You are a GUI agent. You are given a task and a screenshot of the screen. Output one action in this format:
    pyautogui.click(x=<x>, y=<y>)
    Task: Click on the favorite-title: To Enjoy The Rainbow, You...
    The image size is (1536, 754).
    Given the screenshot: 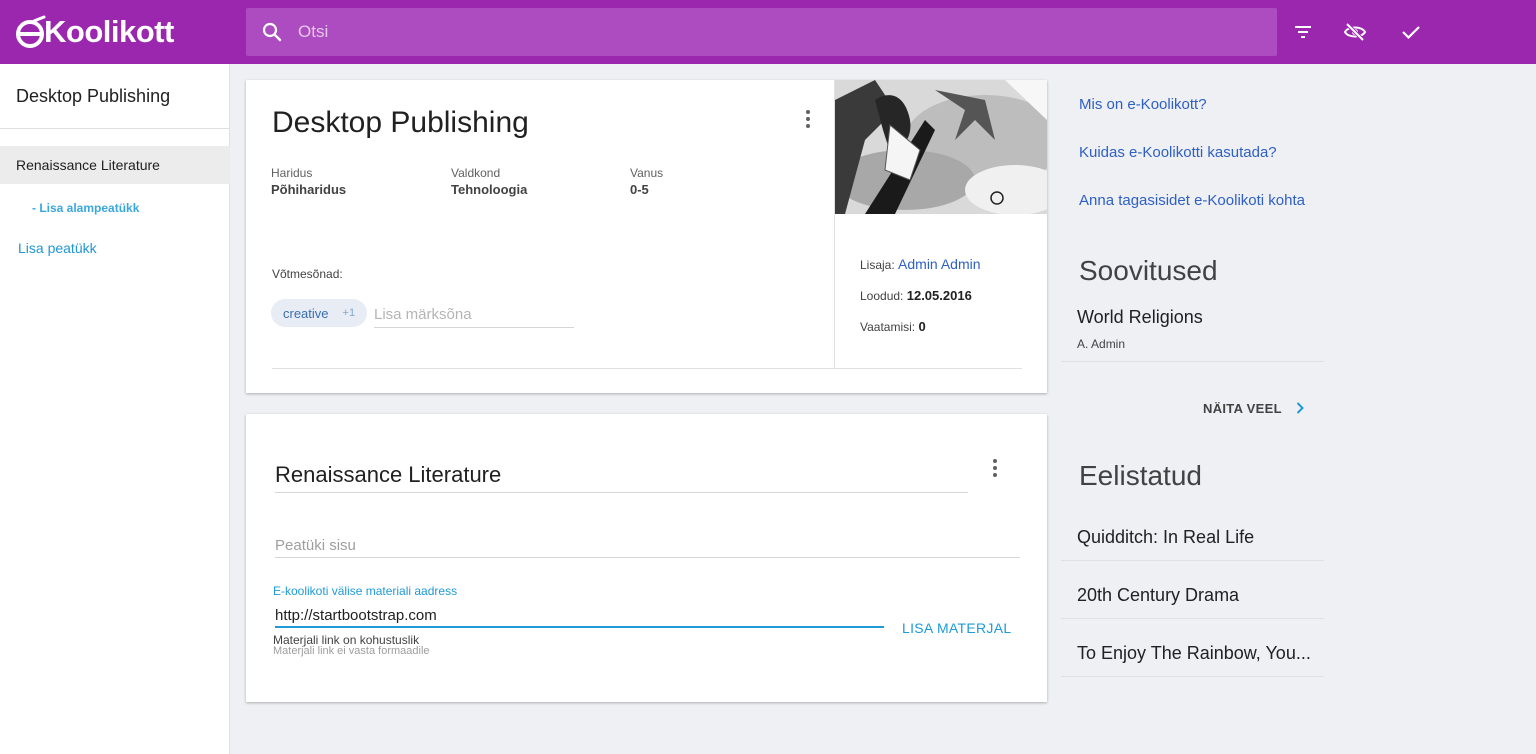 What is the action you would take?
    pyautogui.click(x=1194, y=653)
    